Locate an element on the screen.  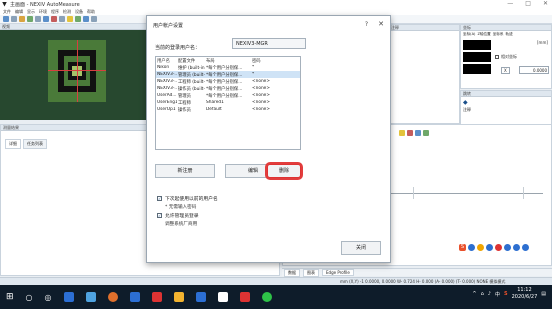
clock: 11:12 2020/6/27 is located at coordinates (525, 294).